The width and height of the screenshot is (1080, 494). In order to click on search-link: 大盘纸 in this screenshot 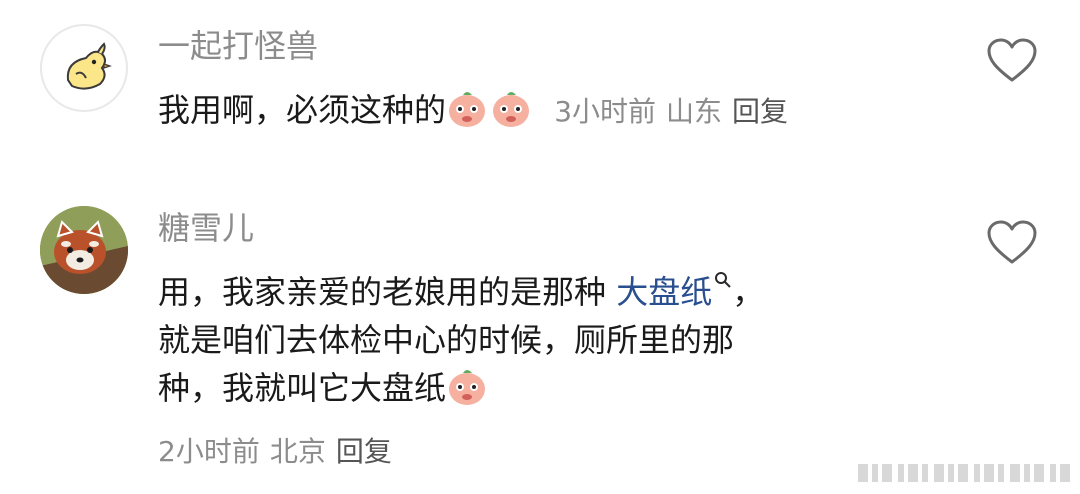, I will do `click(674, 291)`.